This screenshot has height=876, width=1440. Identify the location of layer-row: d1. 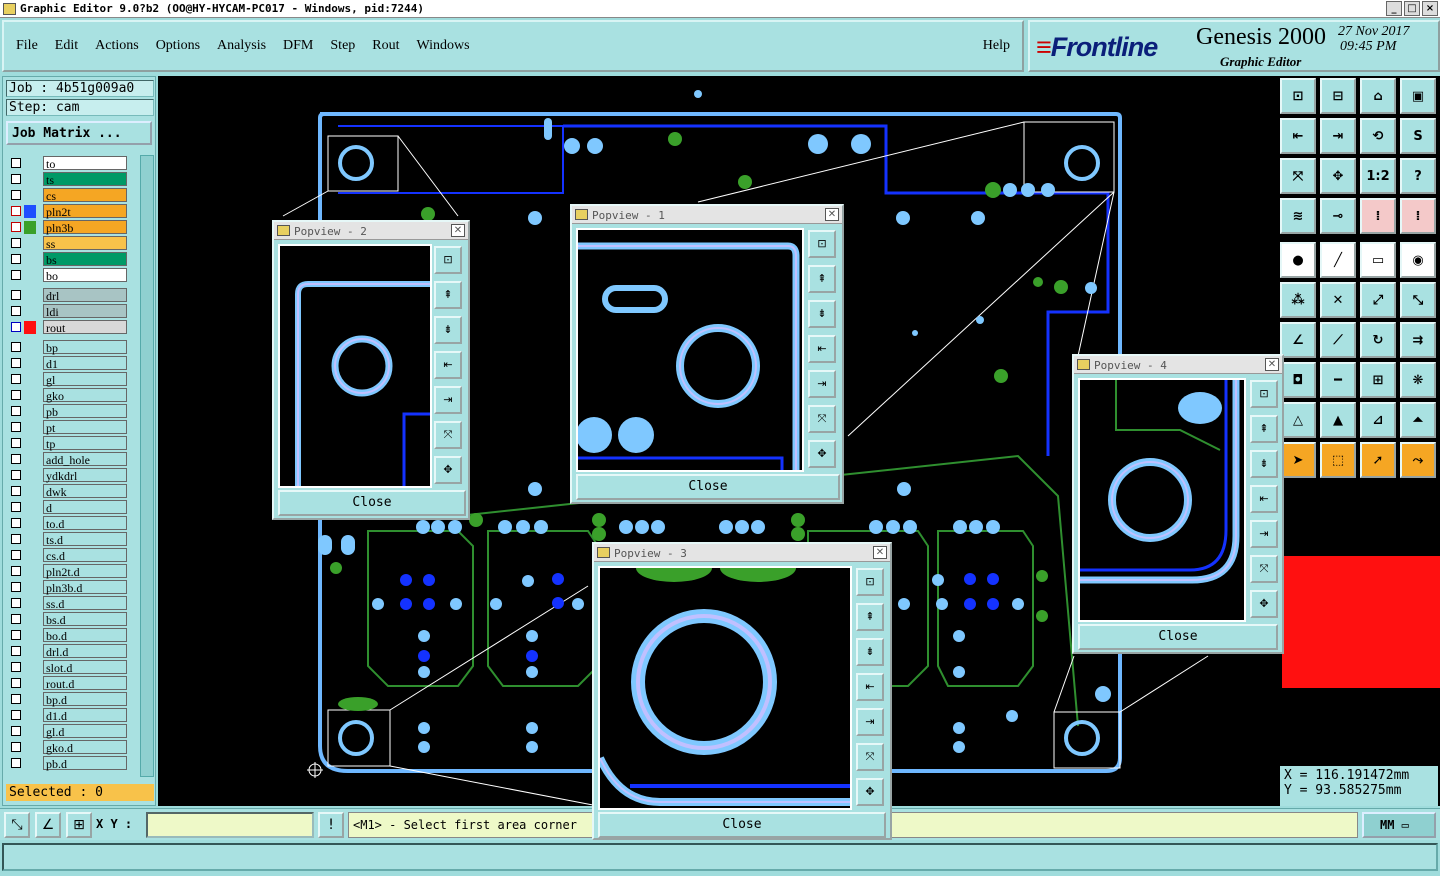
(69, 363).